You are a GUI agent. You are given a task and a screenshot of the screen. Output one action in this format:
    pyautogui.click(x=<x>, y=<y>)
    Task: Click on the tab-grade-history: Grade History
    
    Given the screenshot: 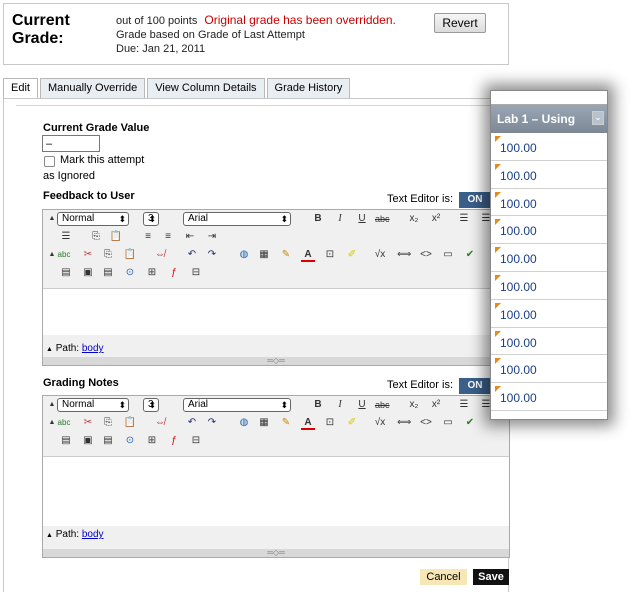 What is the action you would take?
    pyautogui.click(x=308, y=88)
    